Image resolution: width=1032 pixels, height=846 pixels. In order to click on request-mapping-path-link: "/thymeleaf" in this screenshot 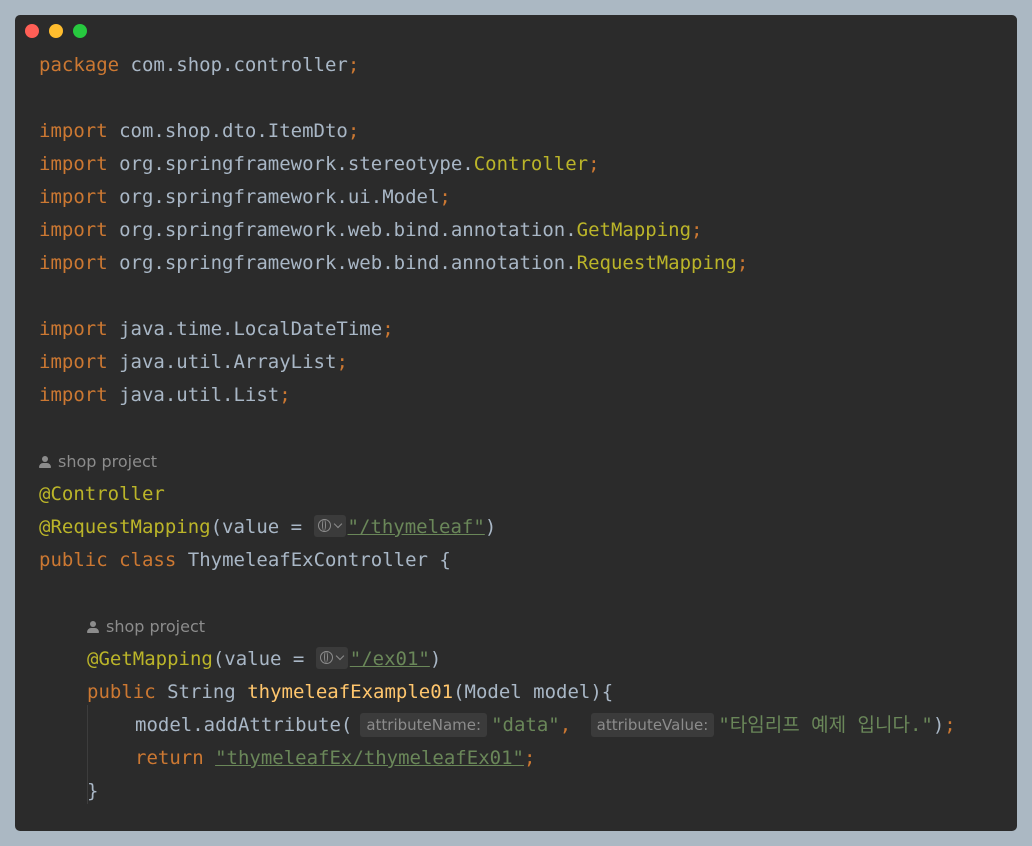, I will do `click(416, 527)`.